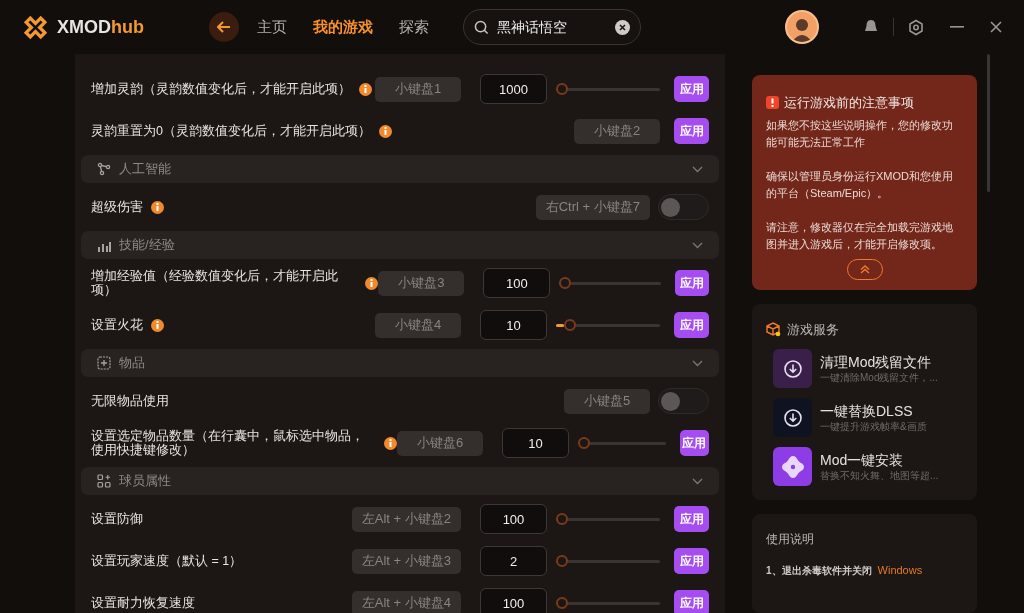  What do you see at coordinates (145, 481) in the screenshot?
I see `category-title: 球员属性` at bounding box center [145, 481].